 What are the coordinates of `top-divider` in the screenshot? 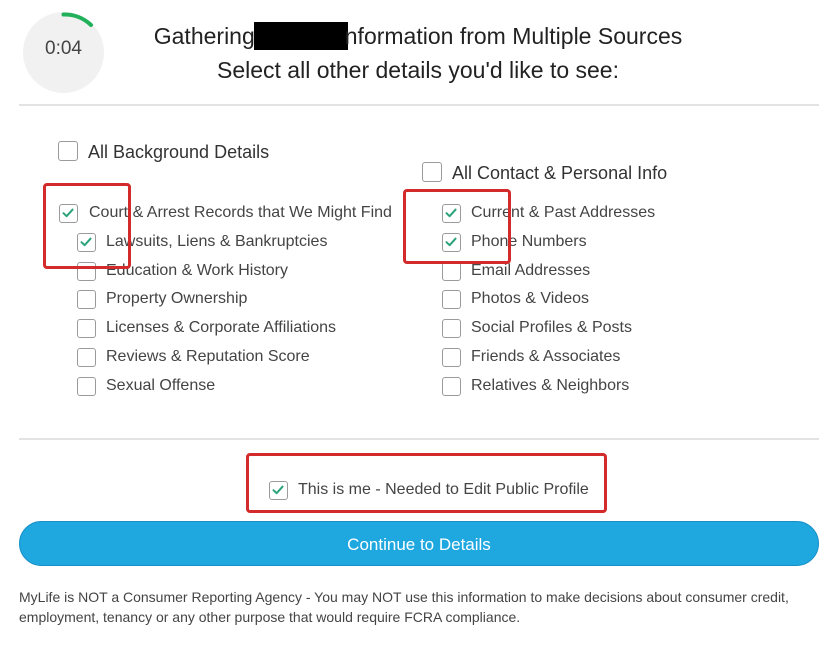 It's located at (419, 105).